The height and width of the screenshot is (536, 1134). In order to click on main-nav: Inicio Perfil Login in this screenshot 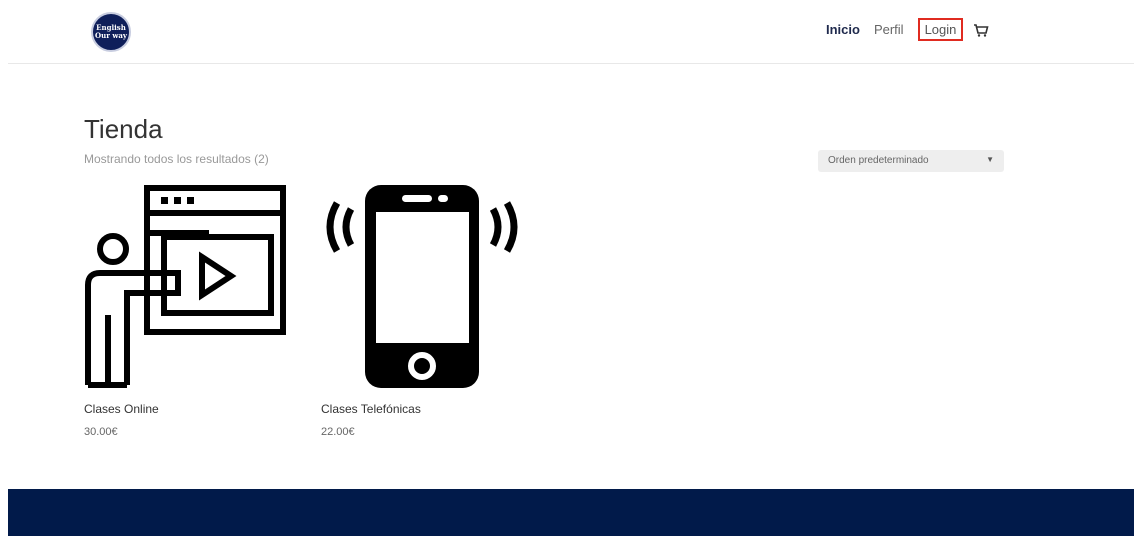, I will do `click(907, 29)`.